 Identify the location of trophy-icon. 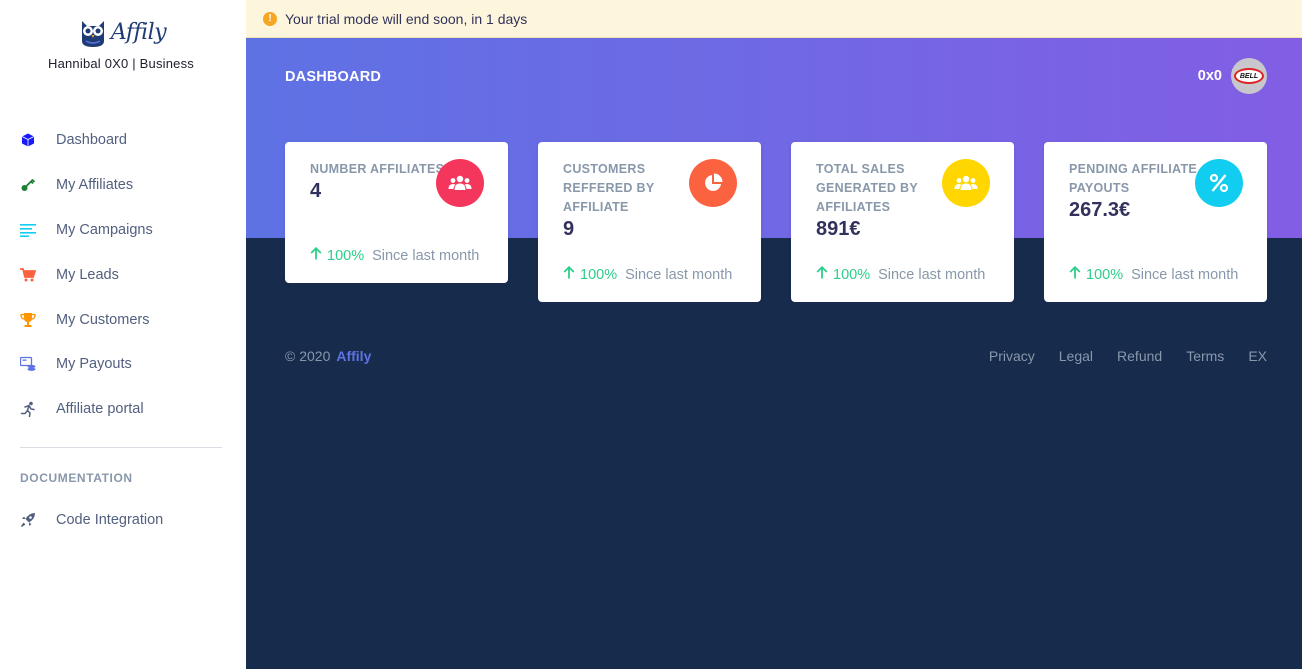
(28, 320).